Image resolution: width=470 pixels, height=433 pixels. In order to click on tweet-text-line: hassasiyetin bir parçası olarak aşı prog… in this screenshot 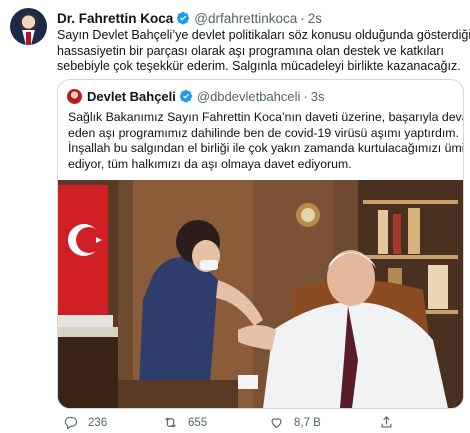, I will do `click(250, 50)`.